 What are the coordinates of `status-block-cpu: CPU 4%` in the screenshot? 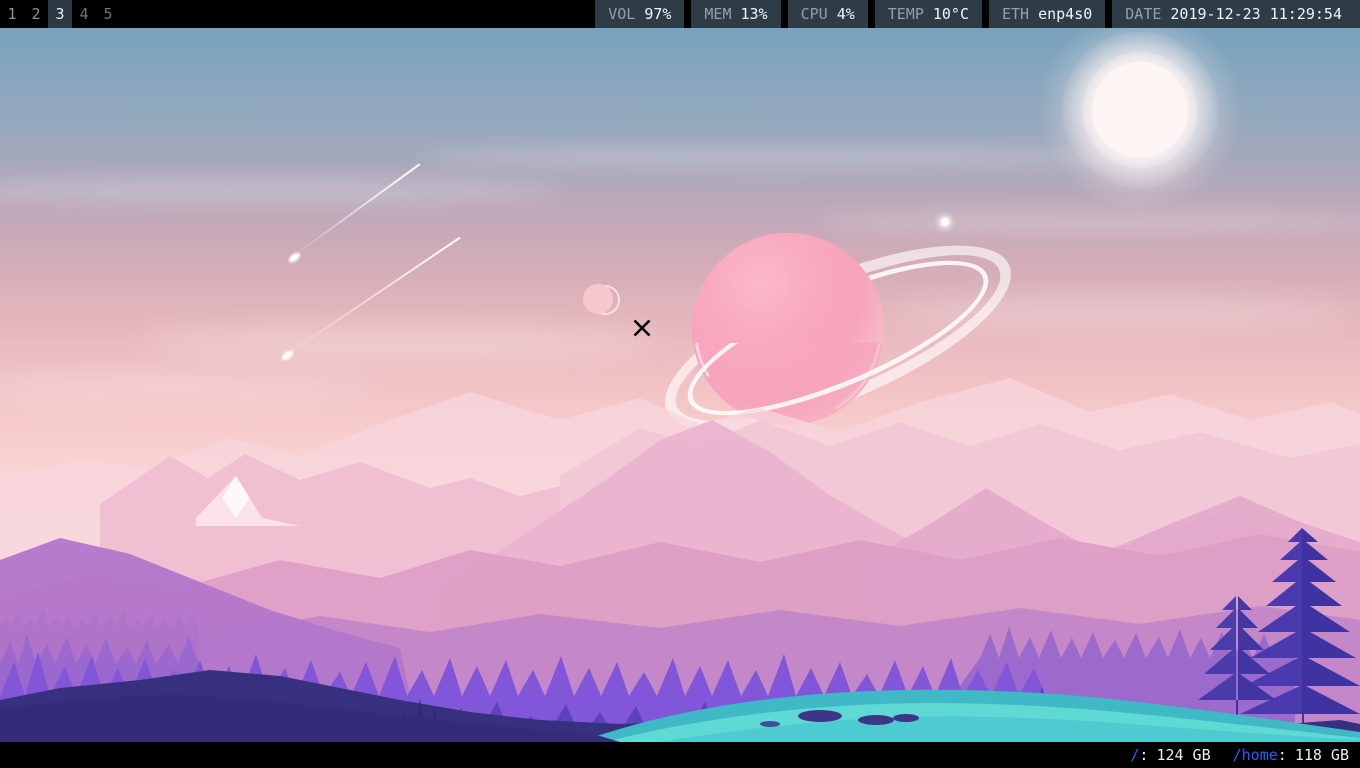 It's located at (827, 14).